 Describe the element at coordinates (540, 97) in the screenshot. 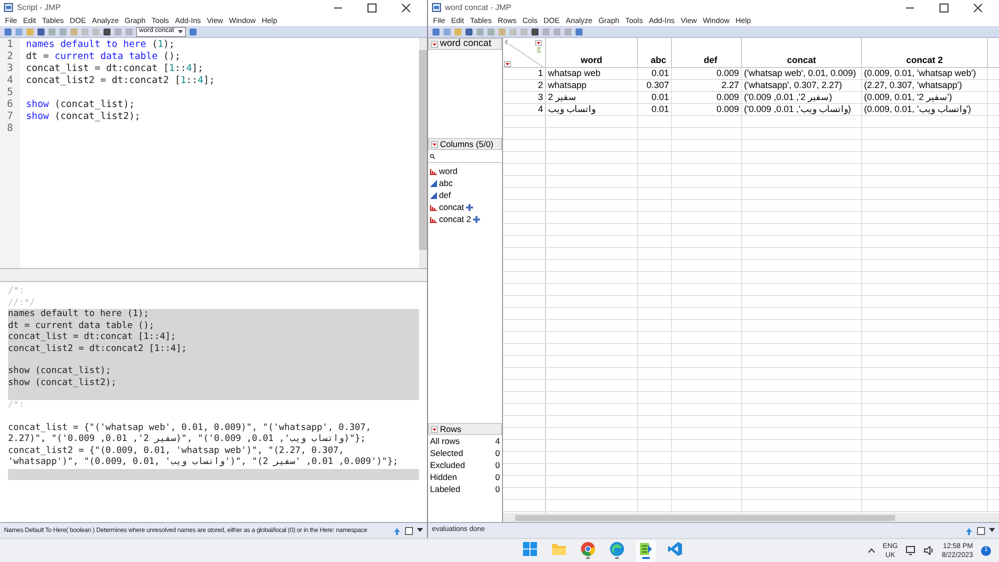

I see `row-number: 3` at that location.